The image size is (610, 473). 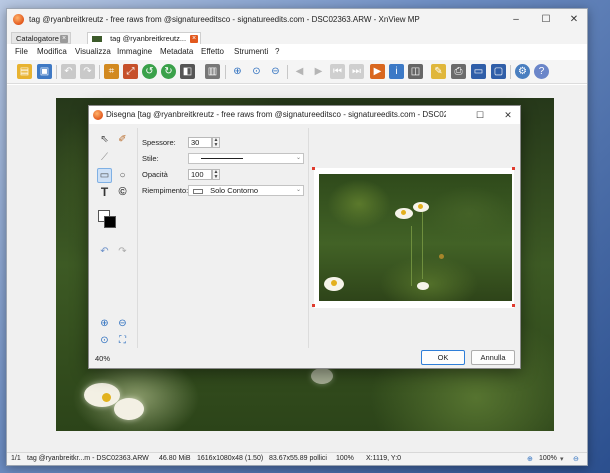 What do you see at coordinates (104, 323) in the screenshot?
I see `dialog-zoom-in-icon: ⊕` at bounding box center [104, 323].